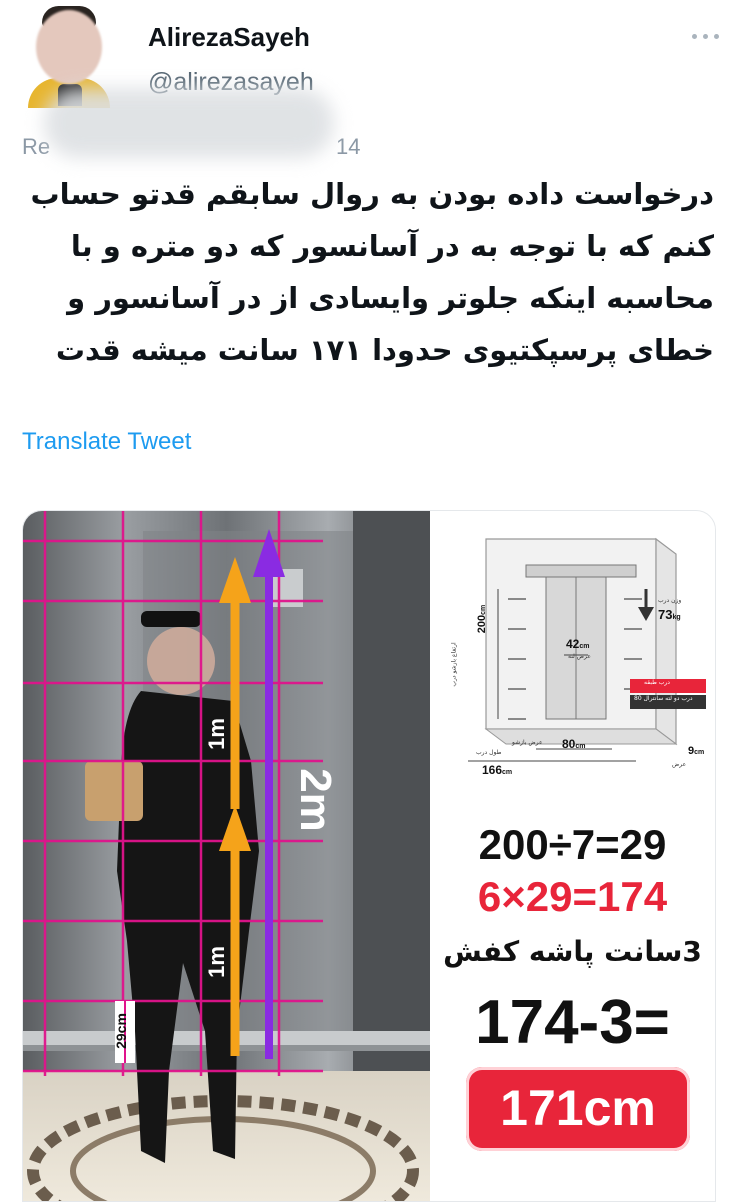 The width and height of the screenshot is (737, 1202). I want to click on diagram-legend-2: درب دو لته سانترال 80, so click(663, 698).